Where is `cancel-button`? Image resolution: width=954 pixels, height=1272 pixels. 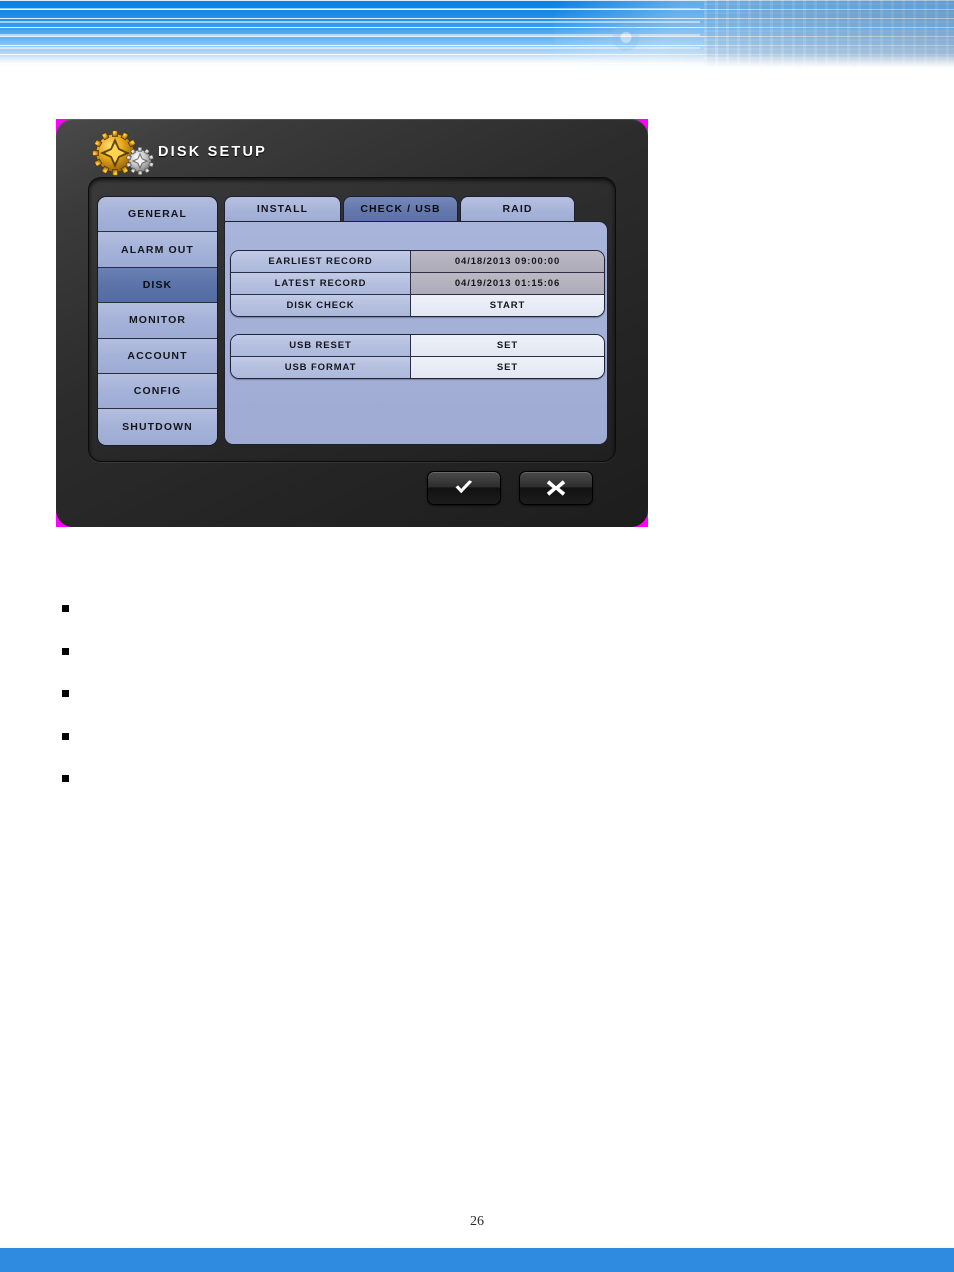 cancel-button is located at coordinates (556, 488).